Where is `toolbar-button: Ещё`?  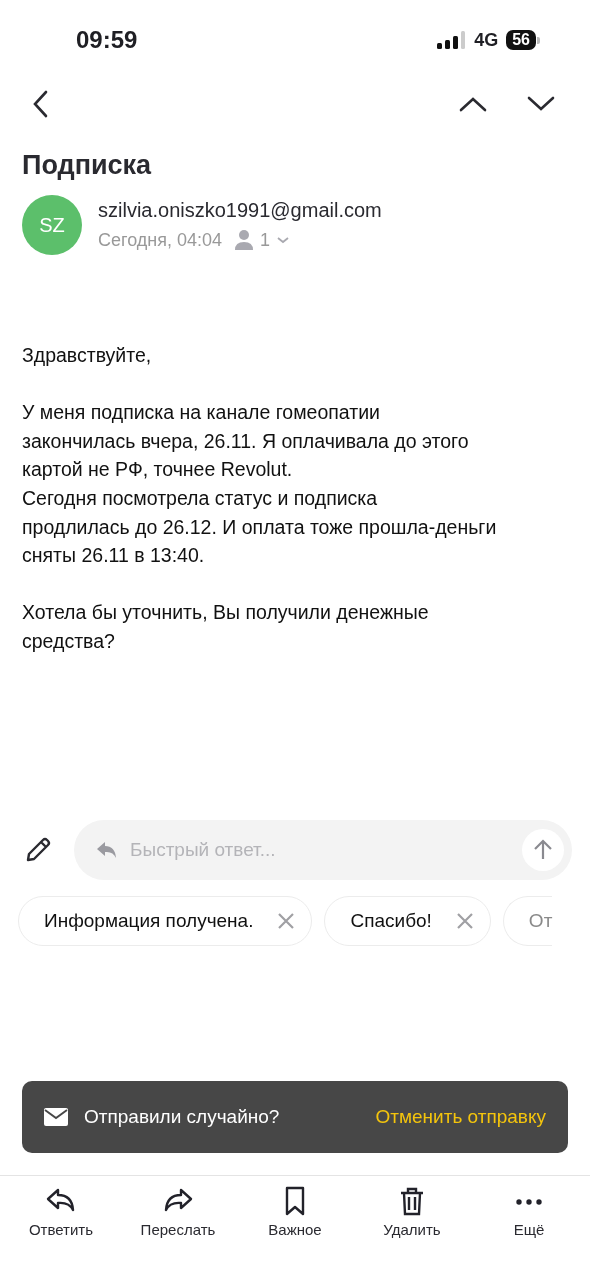
toolbar-button: Ещё is located at coordinates (529, 1212).